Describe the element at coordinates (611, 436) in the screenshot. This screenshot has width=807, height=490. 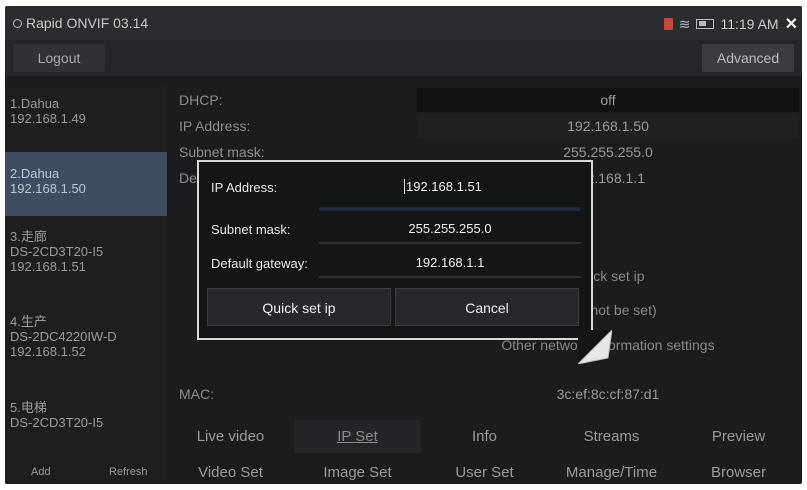
I see `tab-streams: Streams` at that location.